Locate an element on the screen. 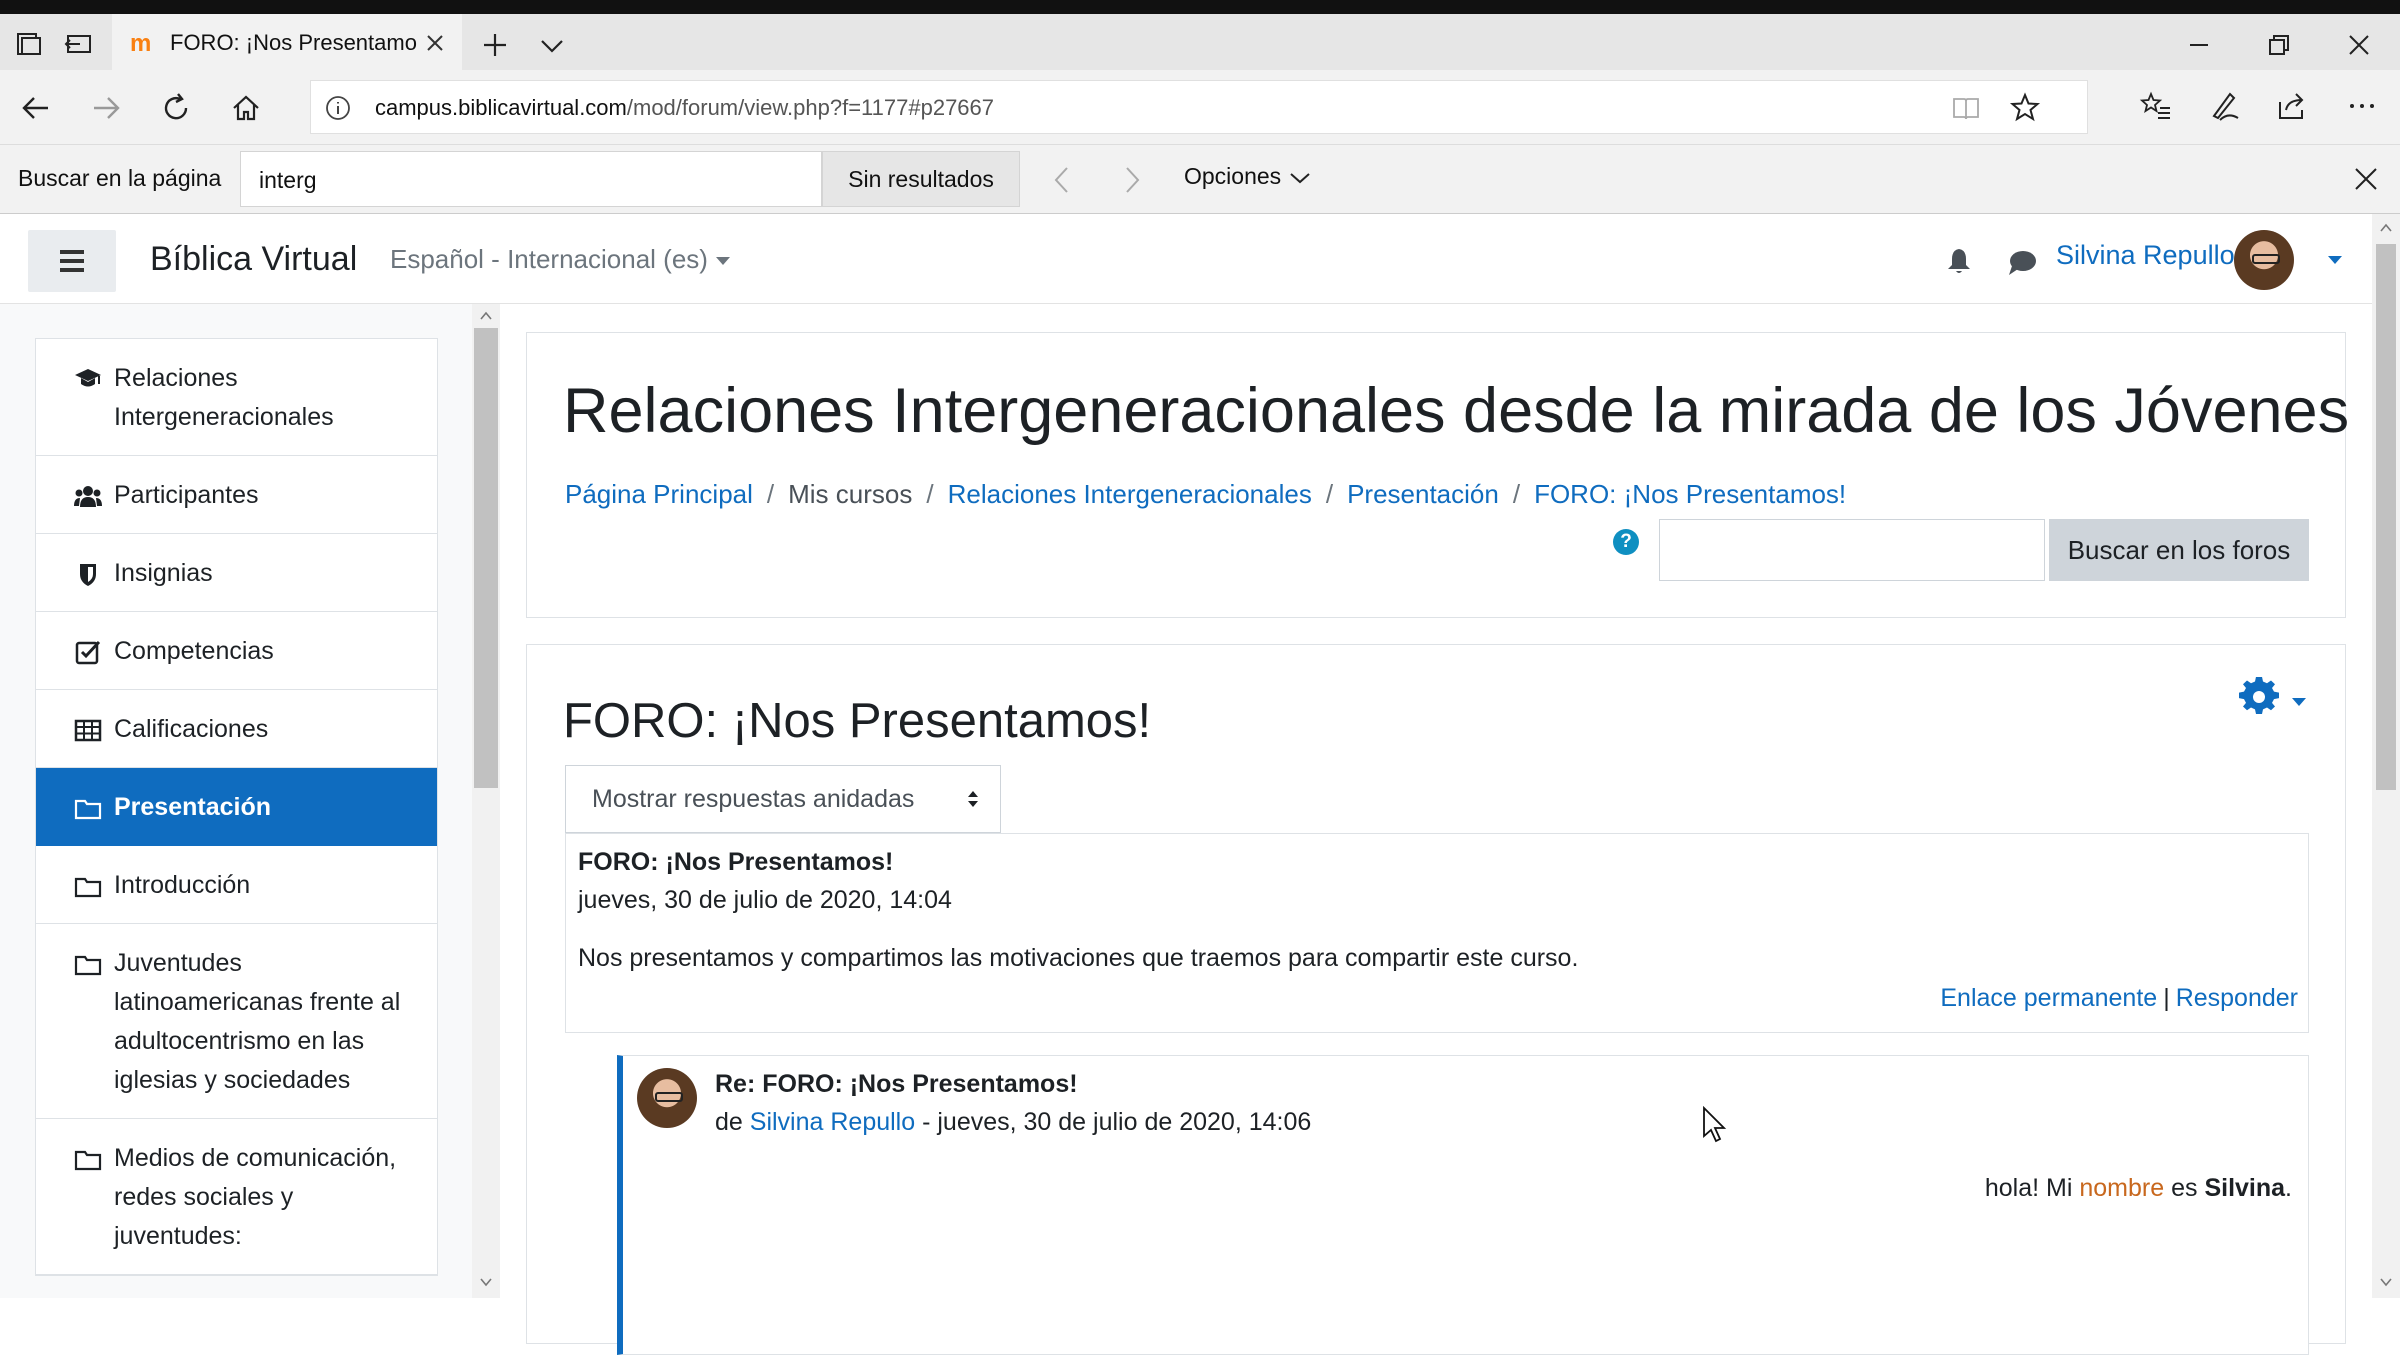 The width and height of the screenshot is (2400, 1355). minimize-icon is located at coordinates (2199, 45).